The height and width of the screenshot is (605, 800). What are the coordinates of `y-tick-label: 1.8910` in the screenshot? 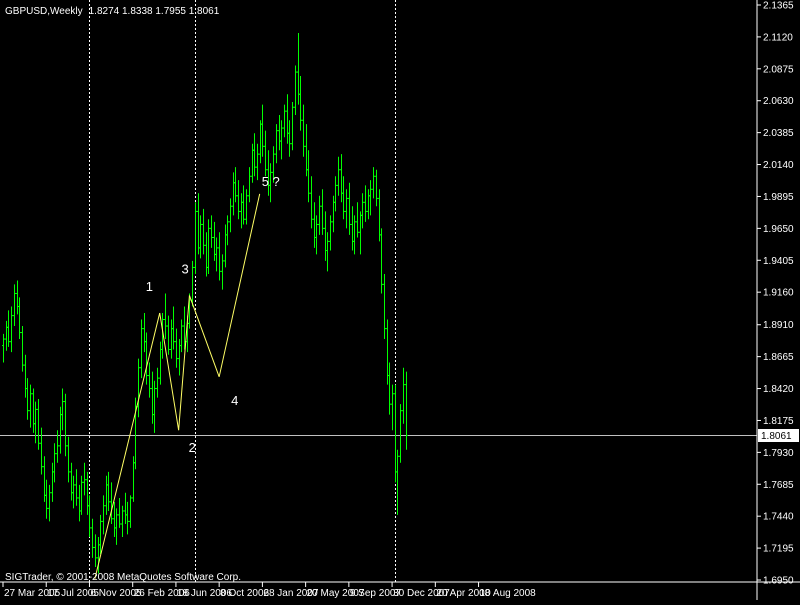 It's located at (778, 325).